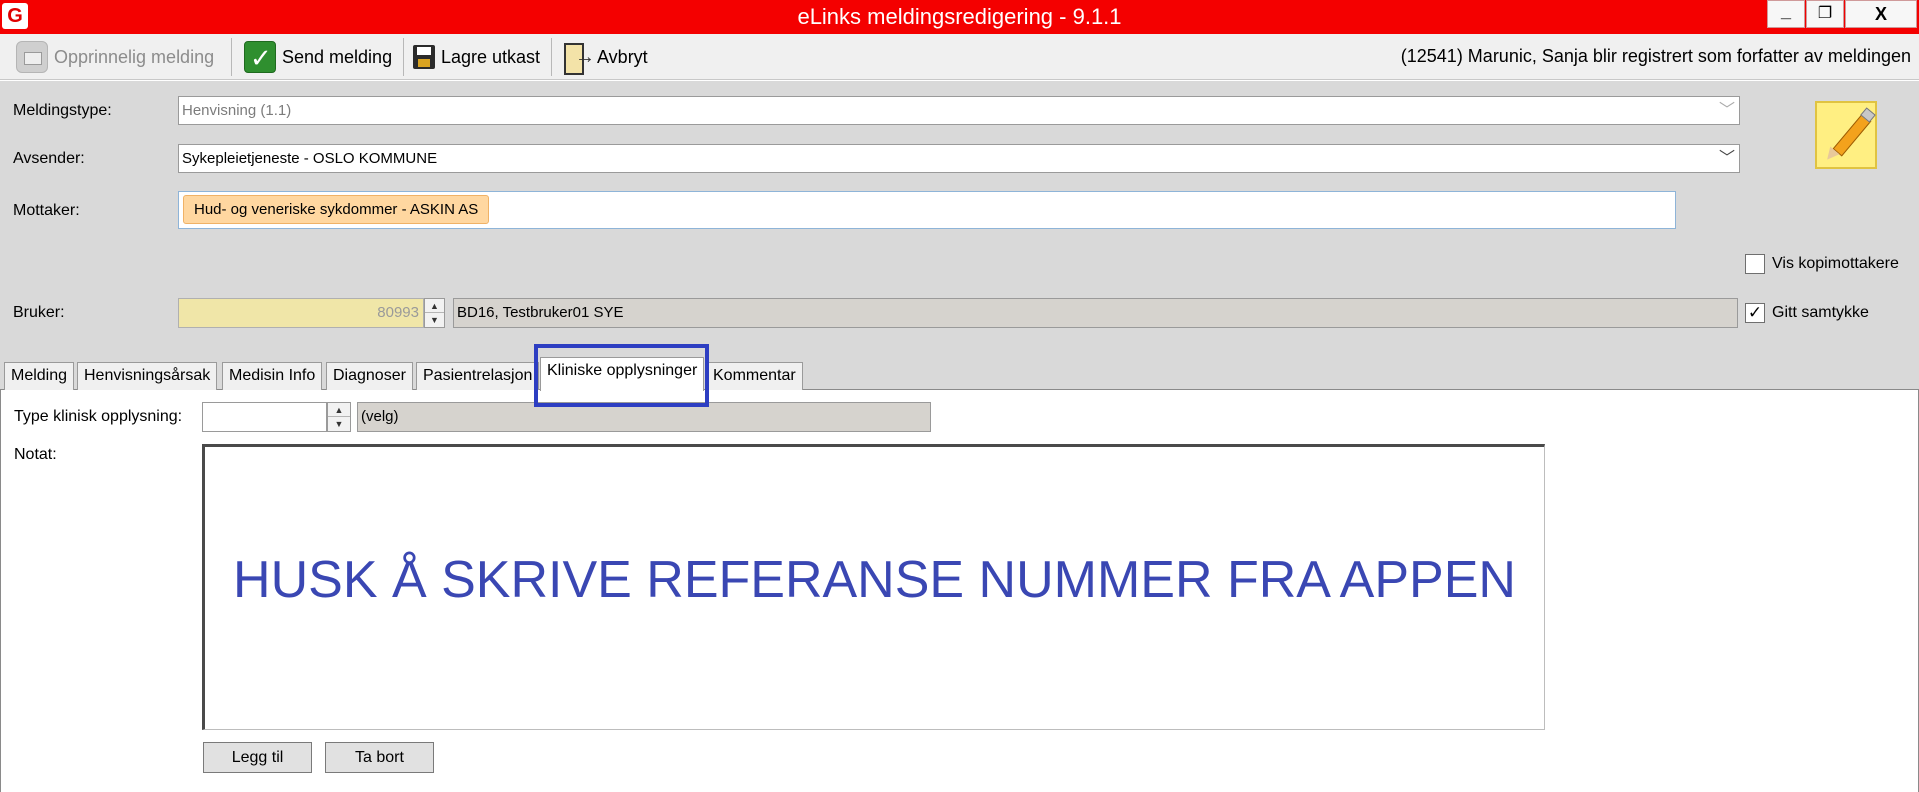 The image size is (1919, 792). I want to click on send-message-label: Send melding, so click(337, 56).